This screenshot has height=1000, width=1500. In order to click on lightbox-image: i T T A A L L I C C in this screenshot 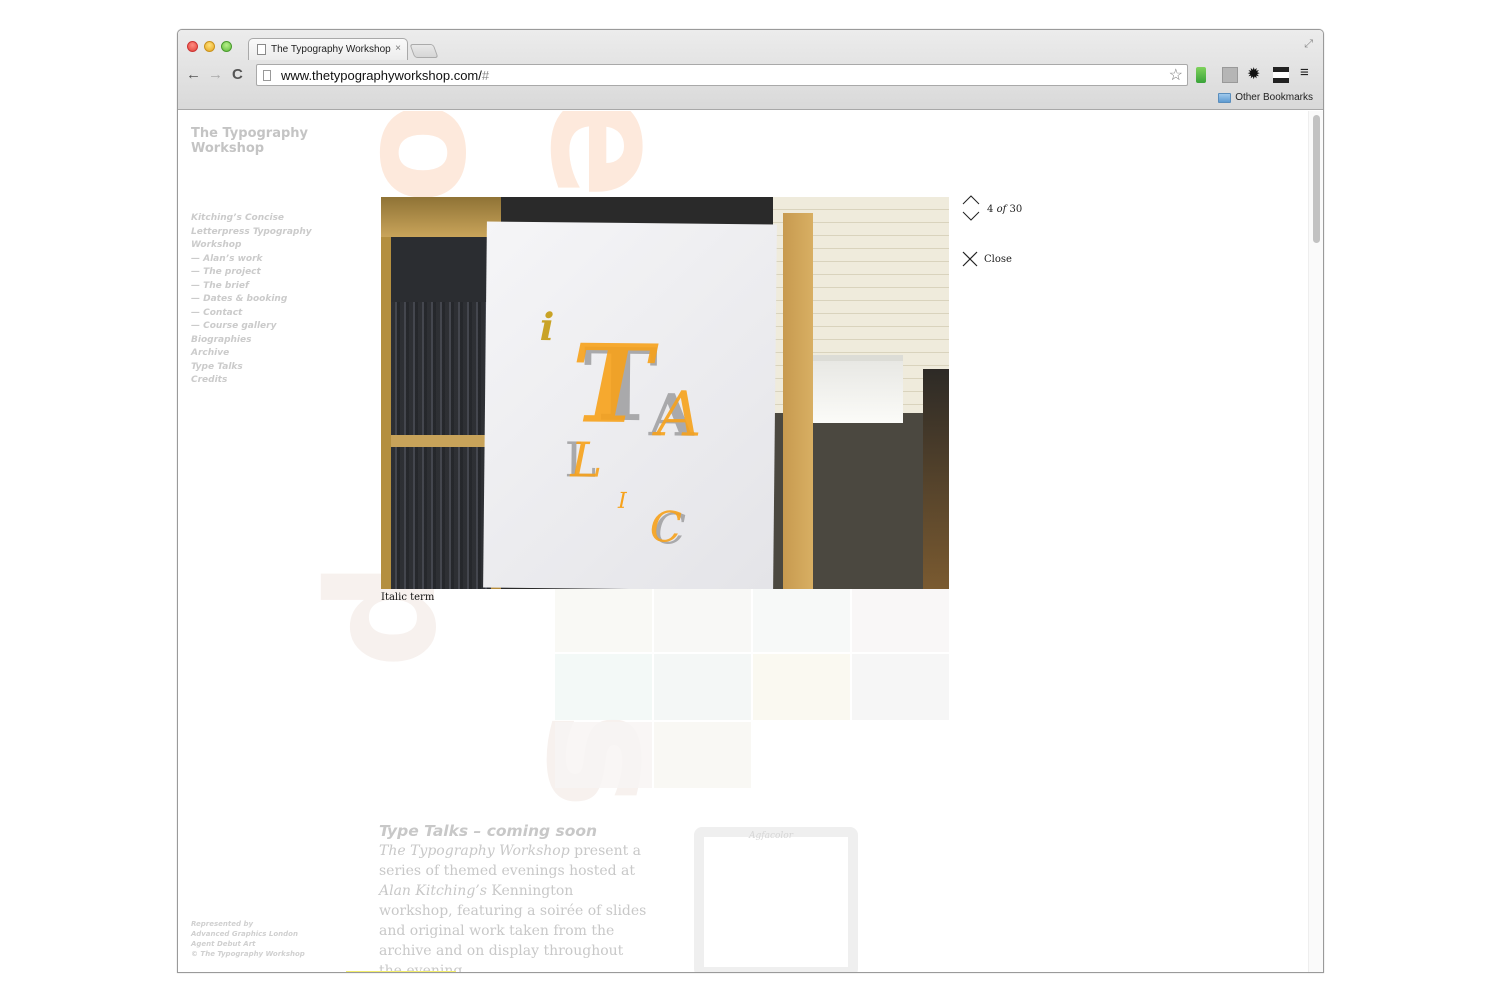, I will do `click(665, 393)`.